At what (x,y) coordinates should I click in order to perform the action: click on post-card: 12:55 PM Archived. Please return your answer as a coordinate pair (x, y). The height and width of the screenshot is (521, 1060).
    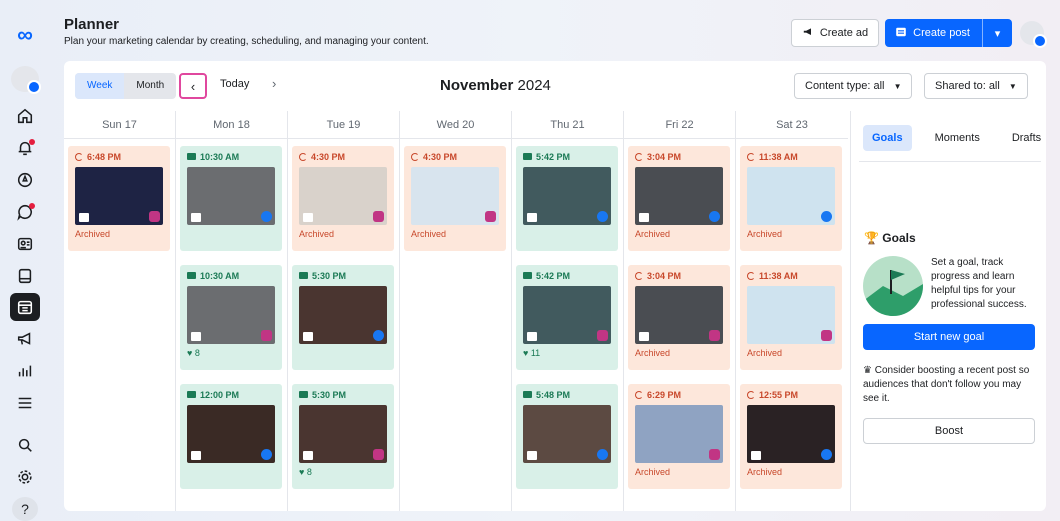
    Looking at the image, I should click on (791, 436).